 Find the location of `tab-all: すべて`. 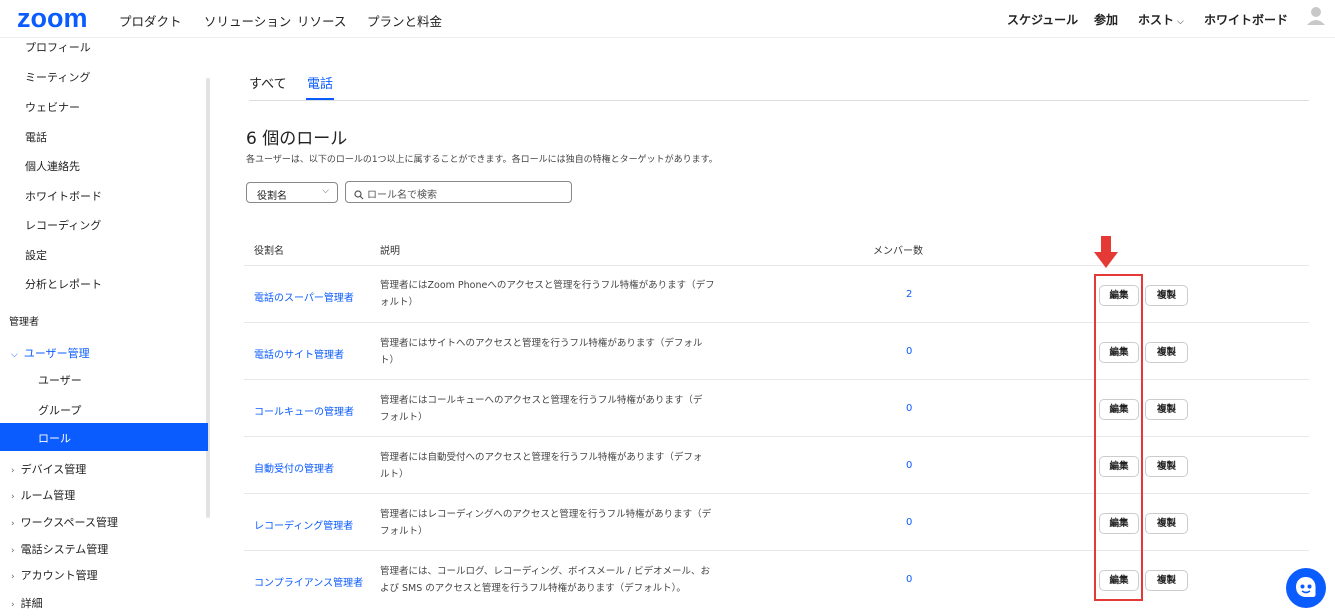

tab-all: すべて is located at coordinates (268, 82).